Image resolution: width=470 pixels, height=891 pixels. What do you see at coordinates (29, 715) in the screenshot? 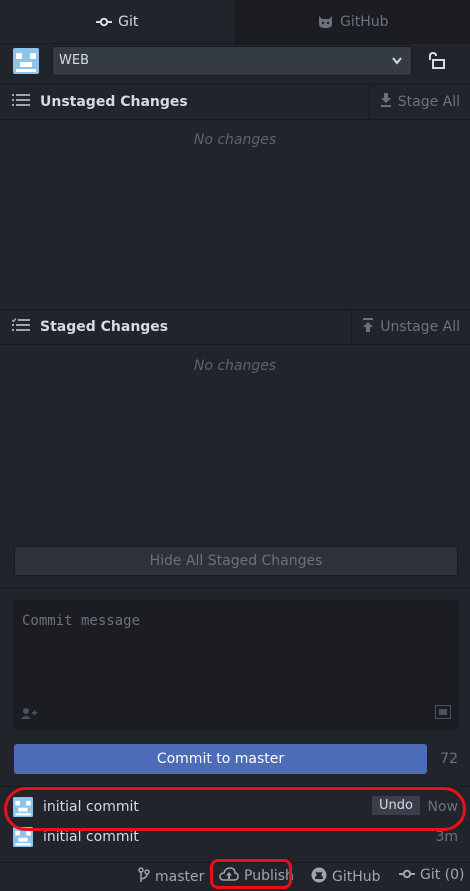
I see `add-coauthor-icon` at bounding box center [29, 715].